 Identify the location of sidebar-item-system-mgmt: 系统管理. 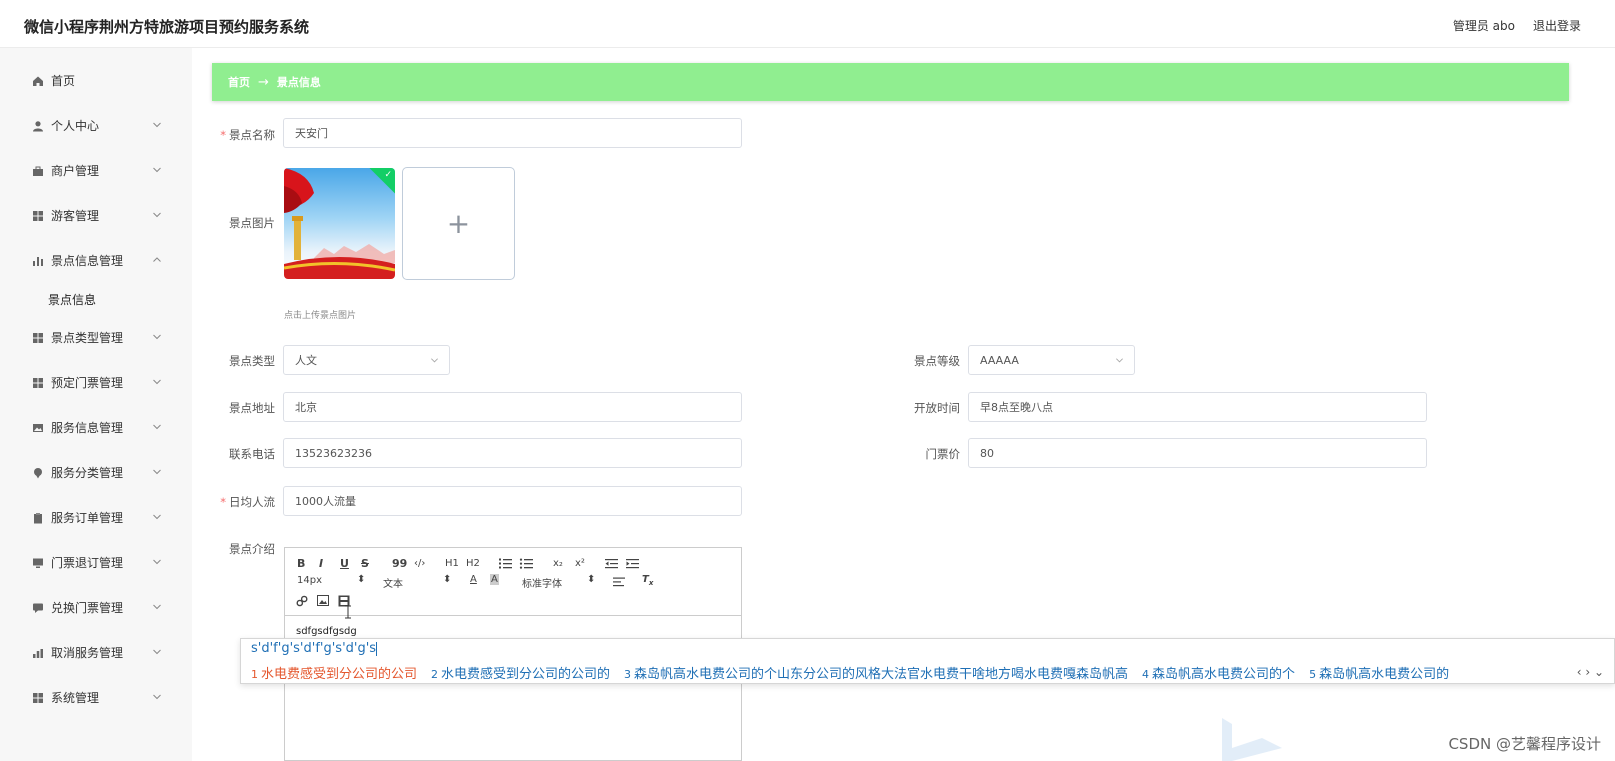
(96, 697).